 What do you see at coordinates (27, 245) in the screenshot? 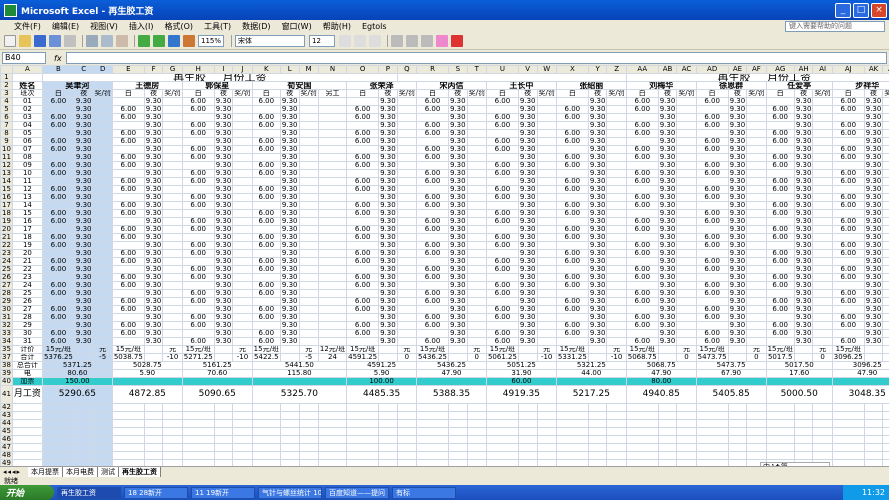
I see `day-label: 19` at bounding box center [27, 245].